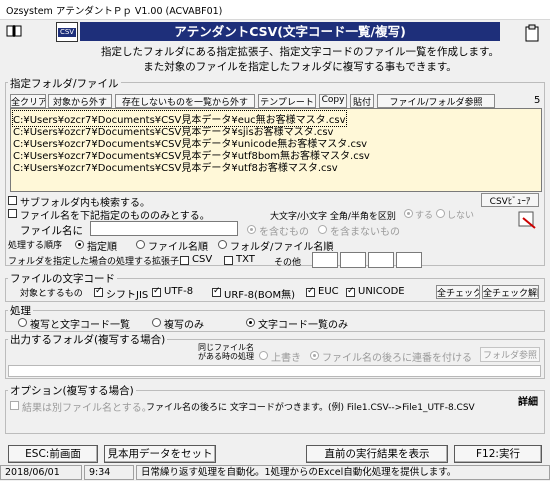  Describe the element at coordinates (102, 247) in the screenshot. I see `order-specified-label: 指定順` at that location.